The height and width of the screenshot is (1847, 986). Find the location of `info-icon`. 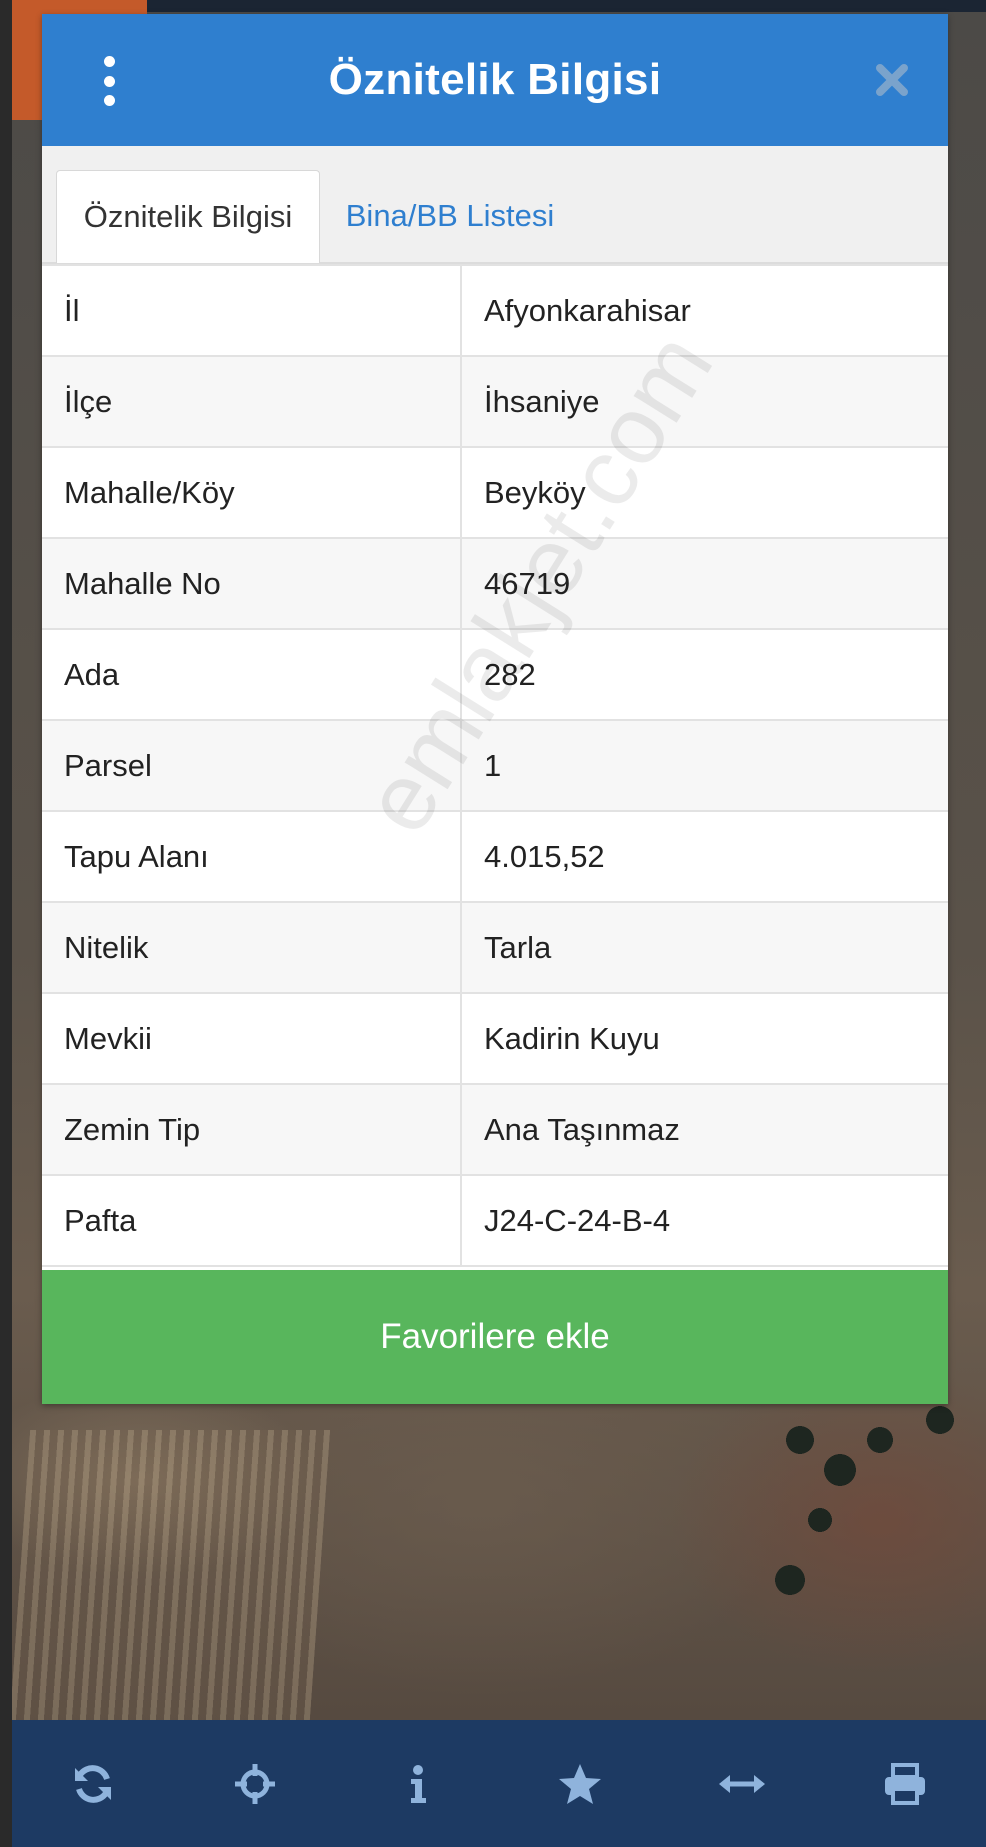

info-icon is located at coordinates (418, 1783).